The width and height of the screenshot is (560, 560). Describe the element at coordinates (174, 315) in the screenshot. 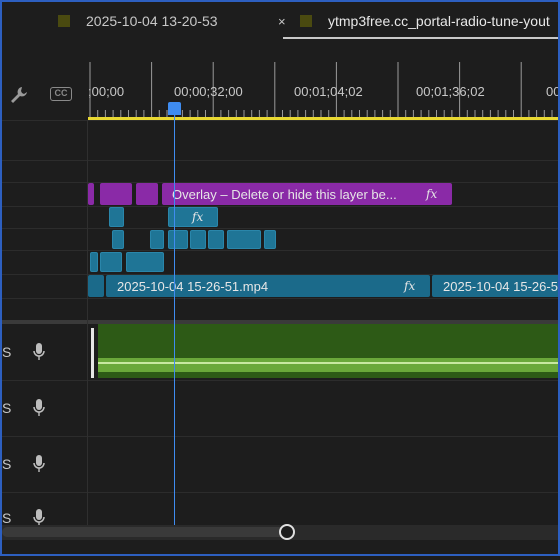

I see `playhead-line` at that location.